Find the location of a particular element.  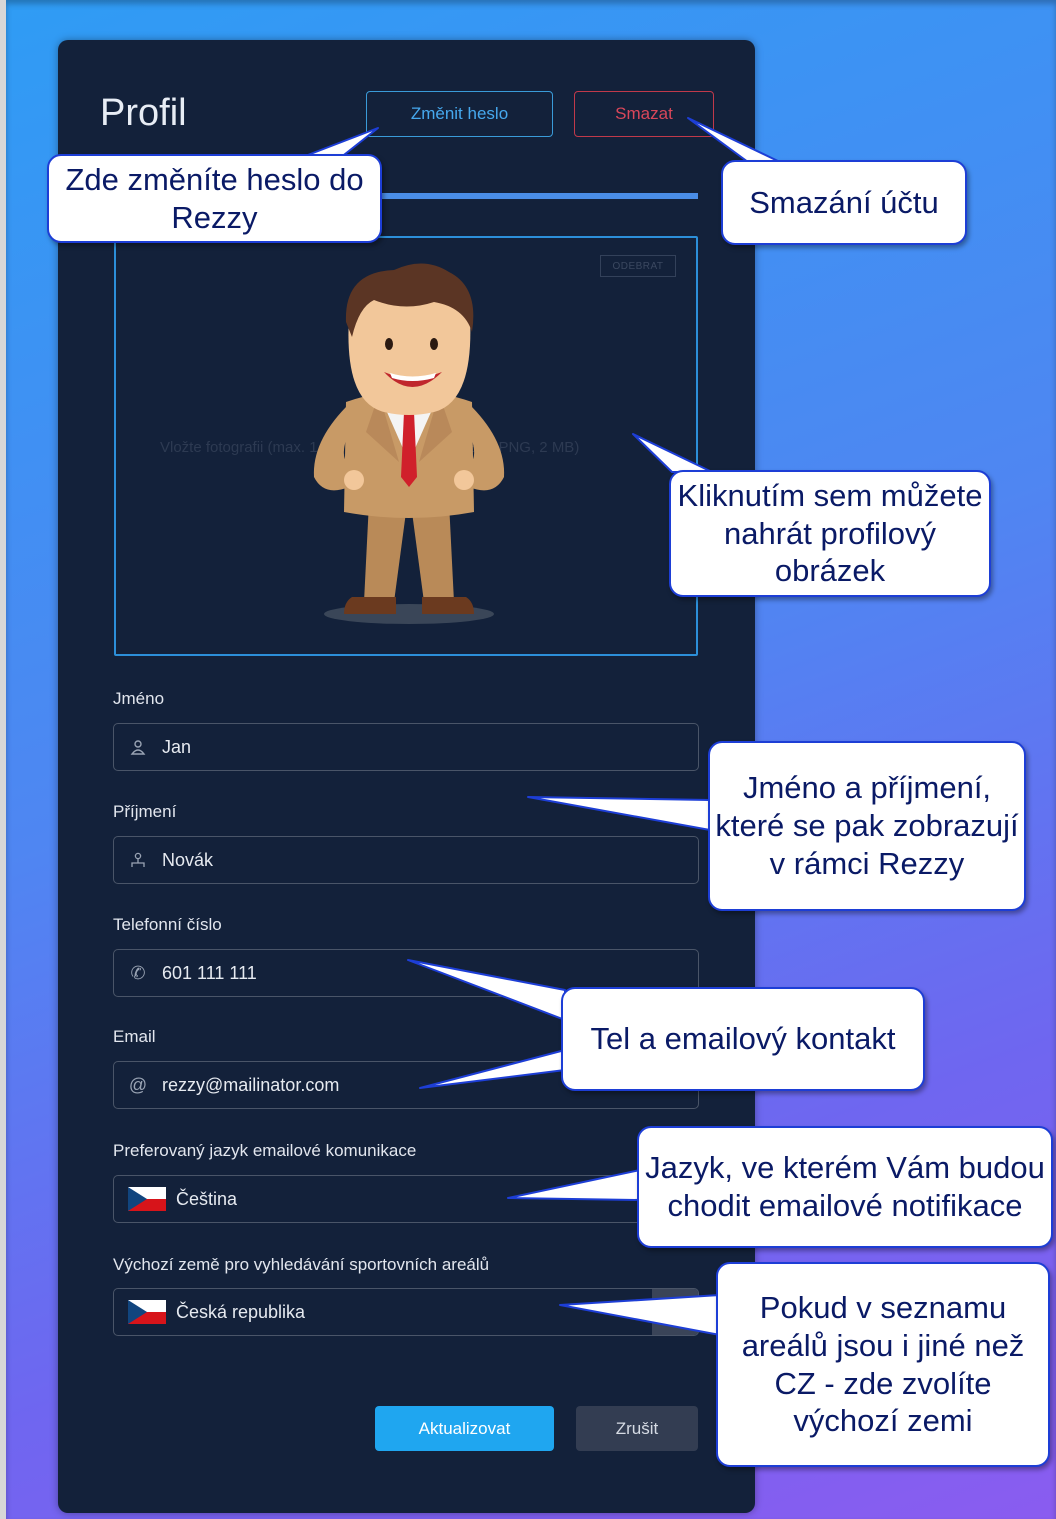

country-value: Česká republika is located at coordinates (241, 1311).